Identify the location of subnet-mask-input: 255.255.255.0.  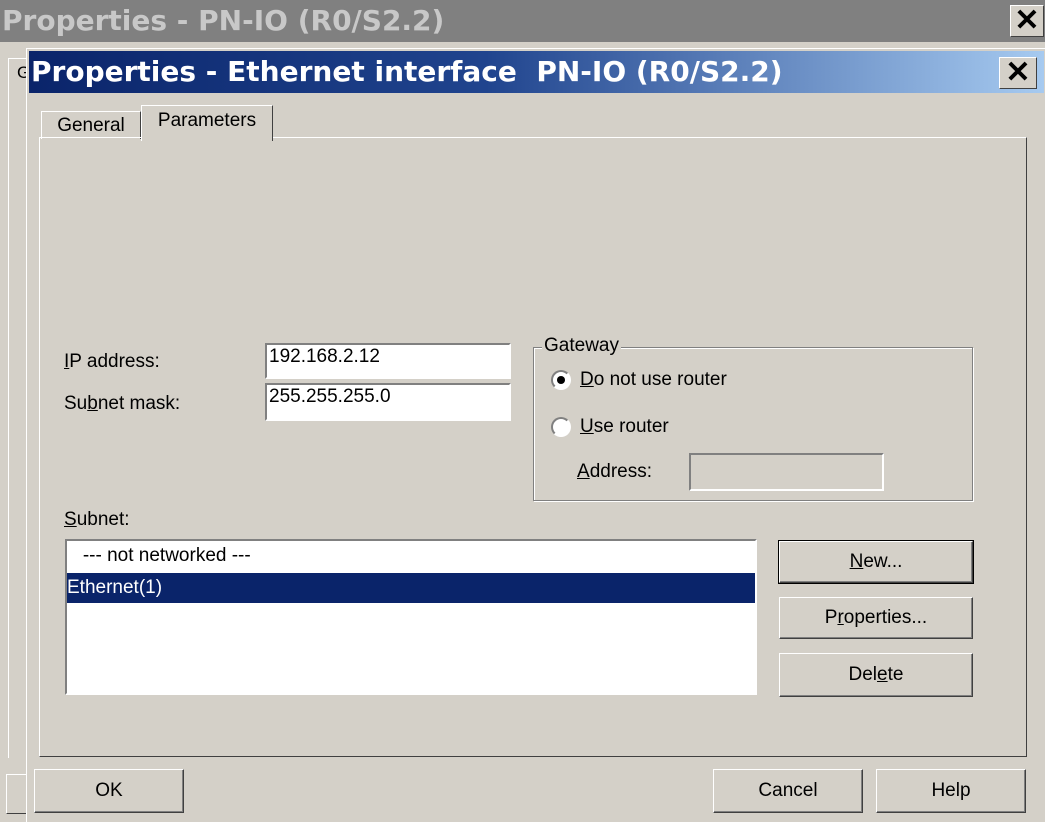
(388, 402).